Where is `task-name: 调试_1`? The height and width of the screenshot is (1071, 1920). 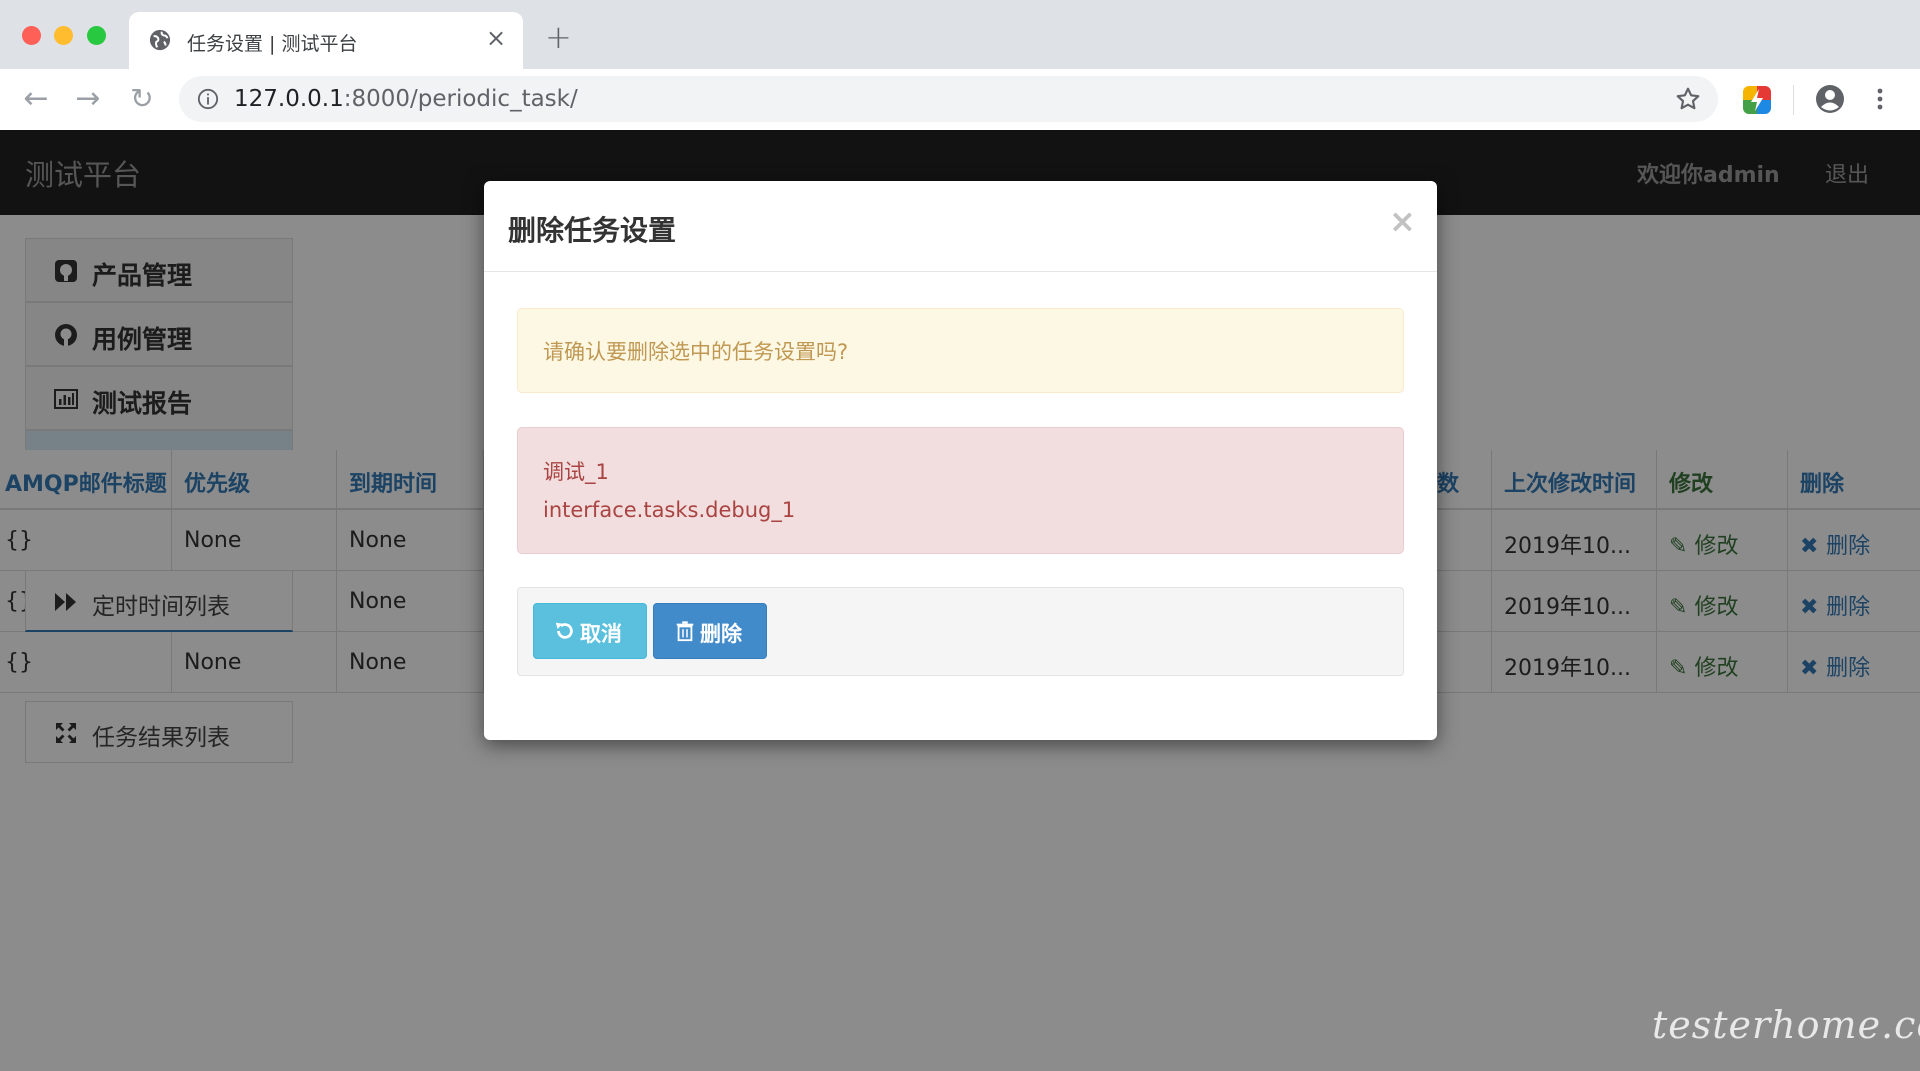 task-name: 调试_1 is located at coordinates (576, 472).